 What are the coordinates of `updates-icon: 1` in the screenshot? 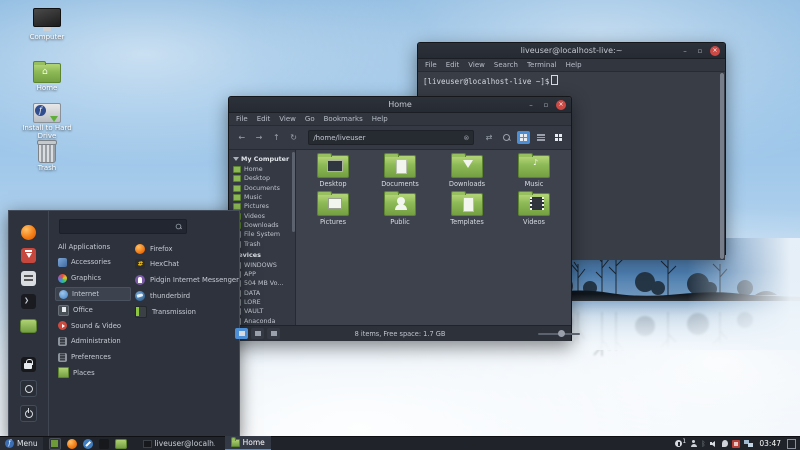 It's located at (680, 442).